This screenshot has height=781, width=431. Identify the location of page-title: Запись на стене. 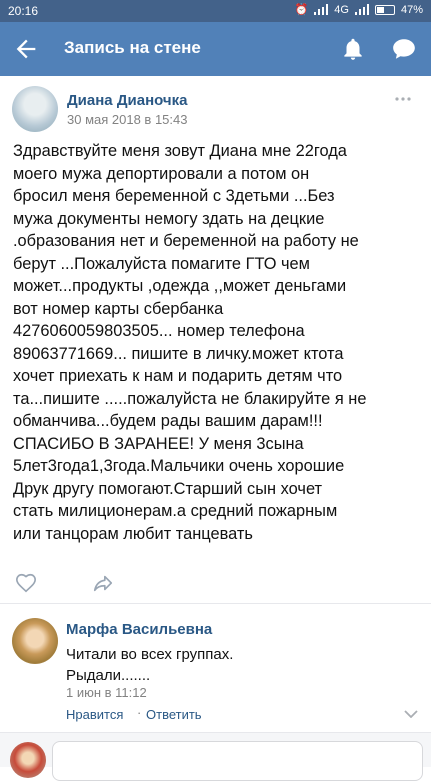
(132, 47).